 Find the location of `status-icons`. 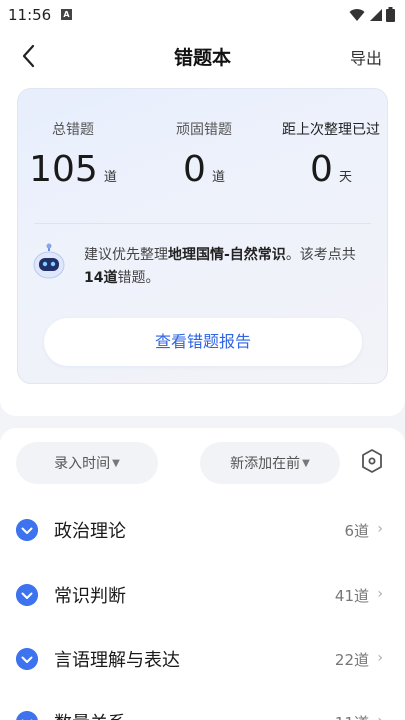

status-icons is located at coordinates (372, 14).